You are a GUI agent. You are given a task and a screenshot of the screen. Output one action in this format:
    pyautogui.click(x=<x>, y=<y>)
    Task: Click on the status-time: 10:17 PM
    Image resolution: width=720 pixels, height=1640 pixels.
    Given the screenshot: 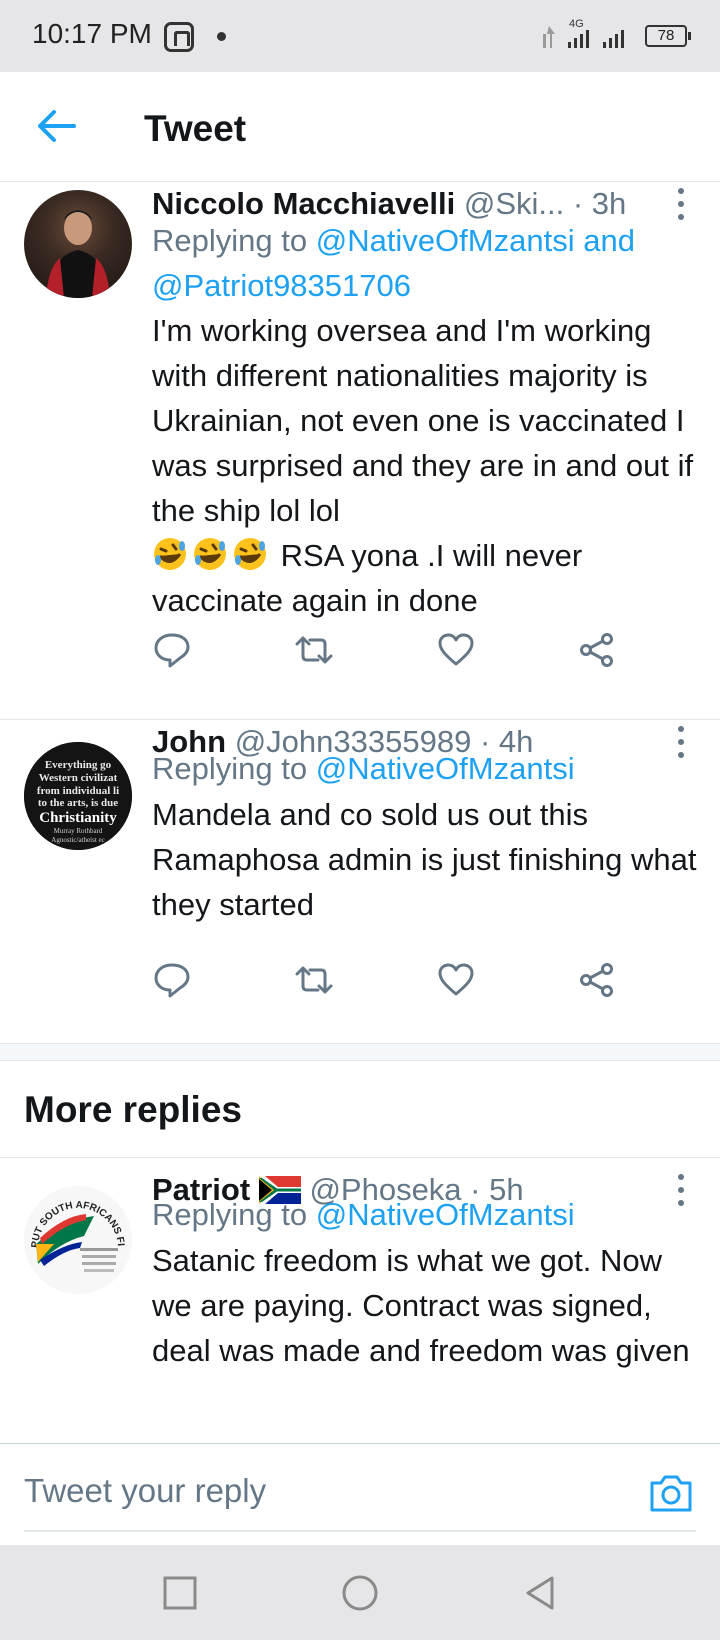 What is the action you would take?
    pyautogui.click(x=92, y=33)
    